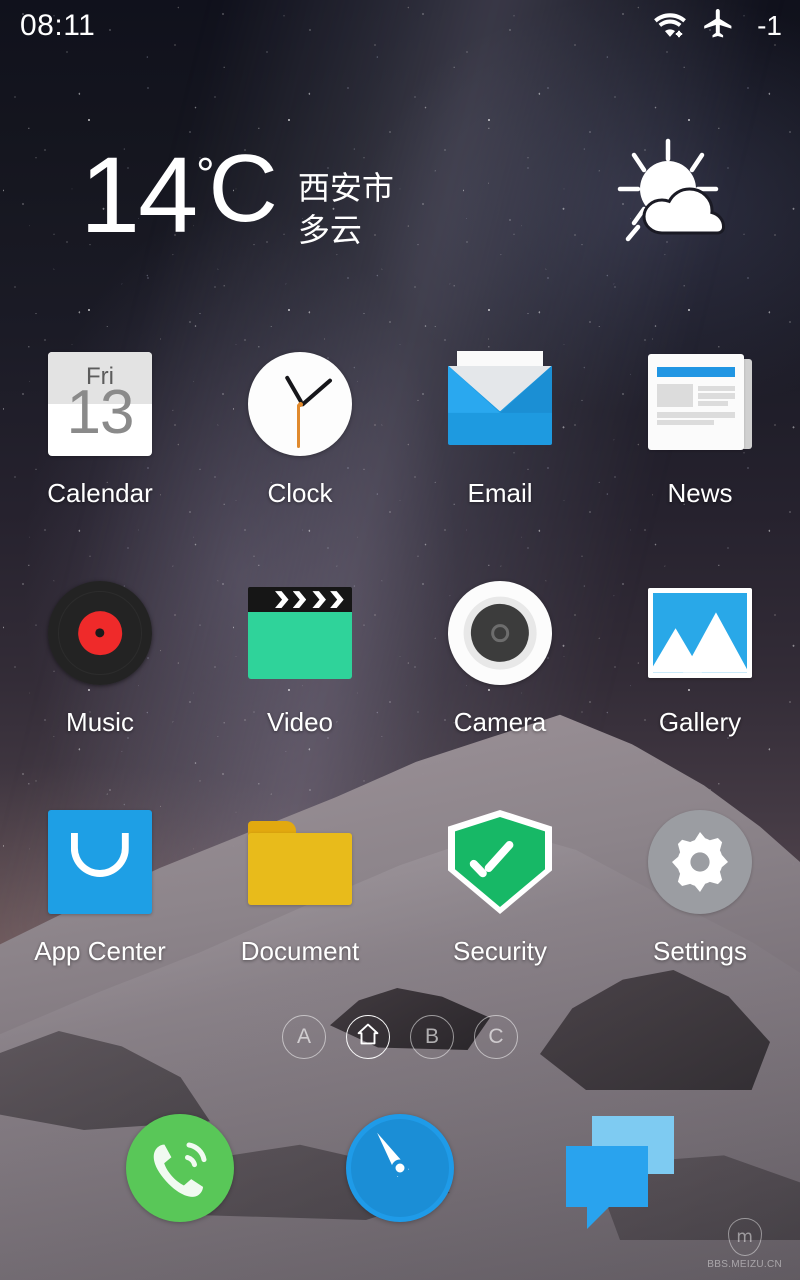  What do you see at coordinates (100, 633) in the screenshot?
I see `vinyl-record-icon` at bounding box center [100, 633].